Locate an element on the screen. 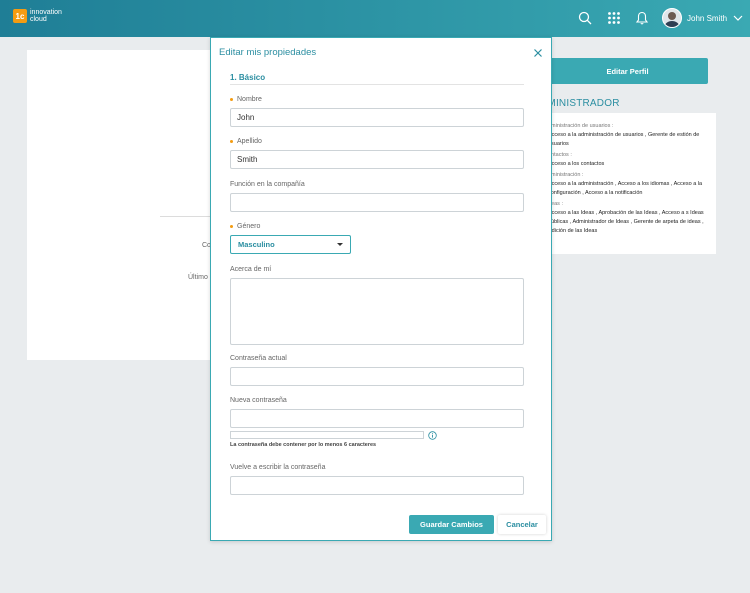 Image resolution: width=750 pixels, height=593 pixels. user-menu: John Smith is located at coordinates (702, 18).